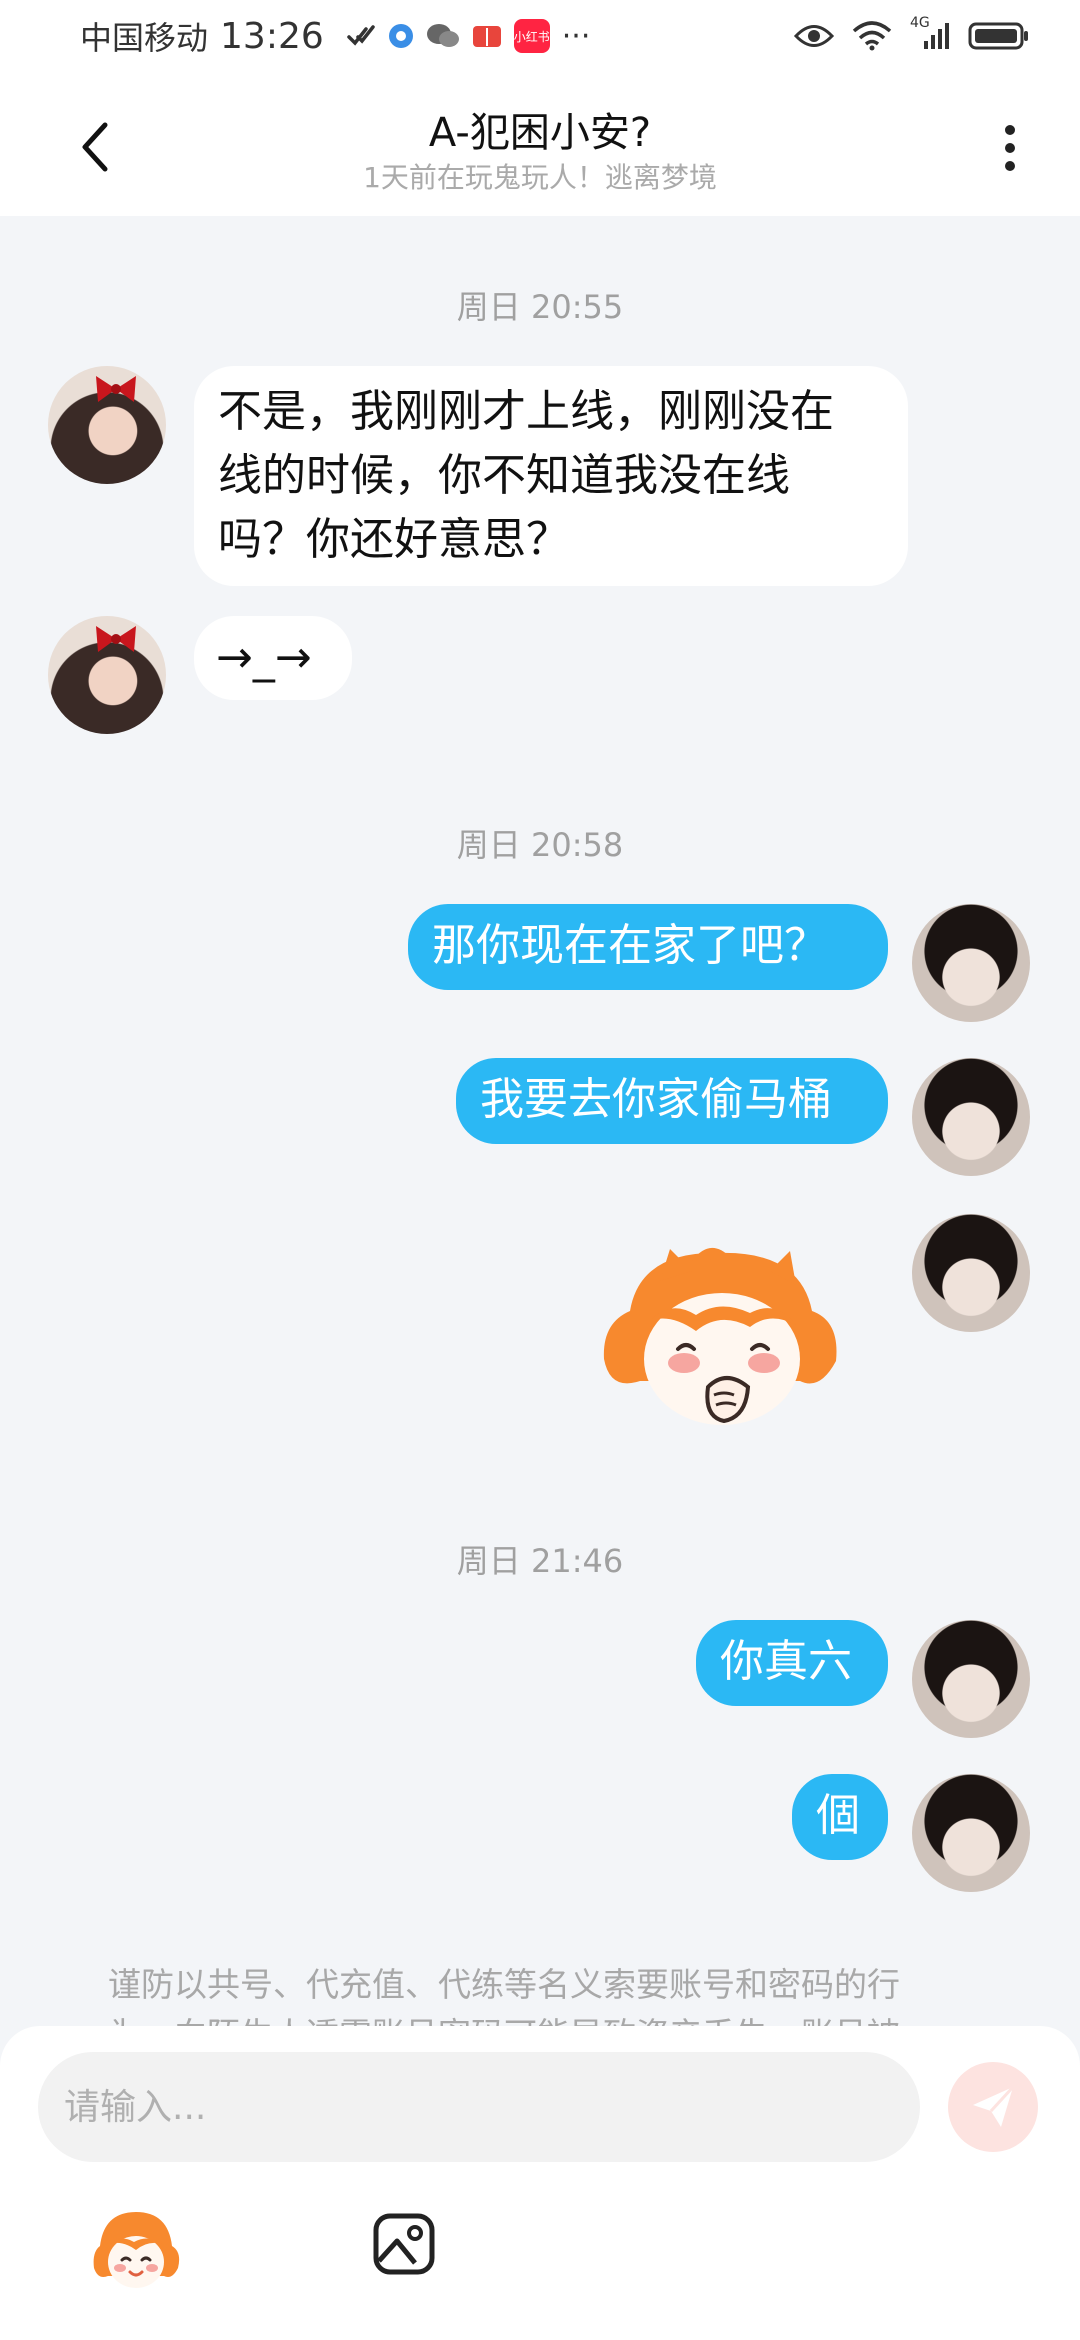  What do you see at coordinates (630, 945) in the screenshot?
I see `message-text: 那你现在在家了吧？` at bounding box center [630, 945].